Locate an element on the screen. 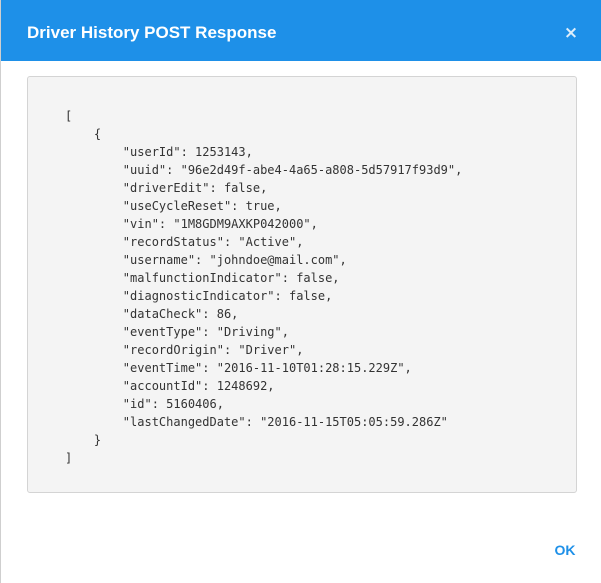 This screenshot has height=583, width=601. code-line: [ is located at coordinates (69, 116).